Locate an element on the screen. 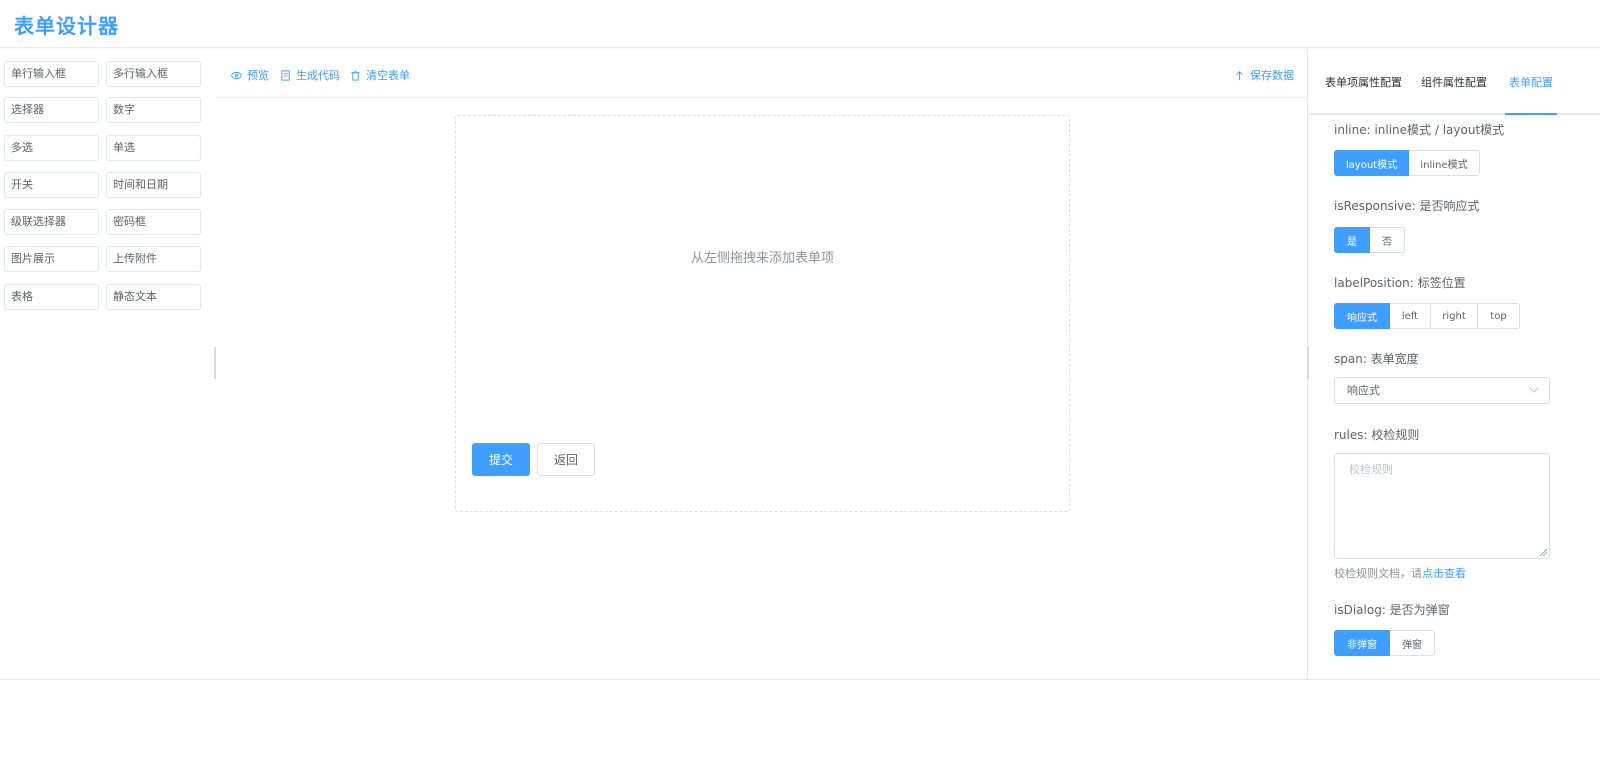 This screenshot has height=765, width=1600. app-title: 表单设计器 is located at coordinates (66, 26).